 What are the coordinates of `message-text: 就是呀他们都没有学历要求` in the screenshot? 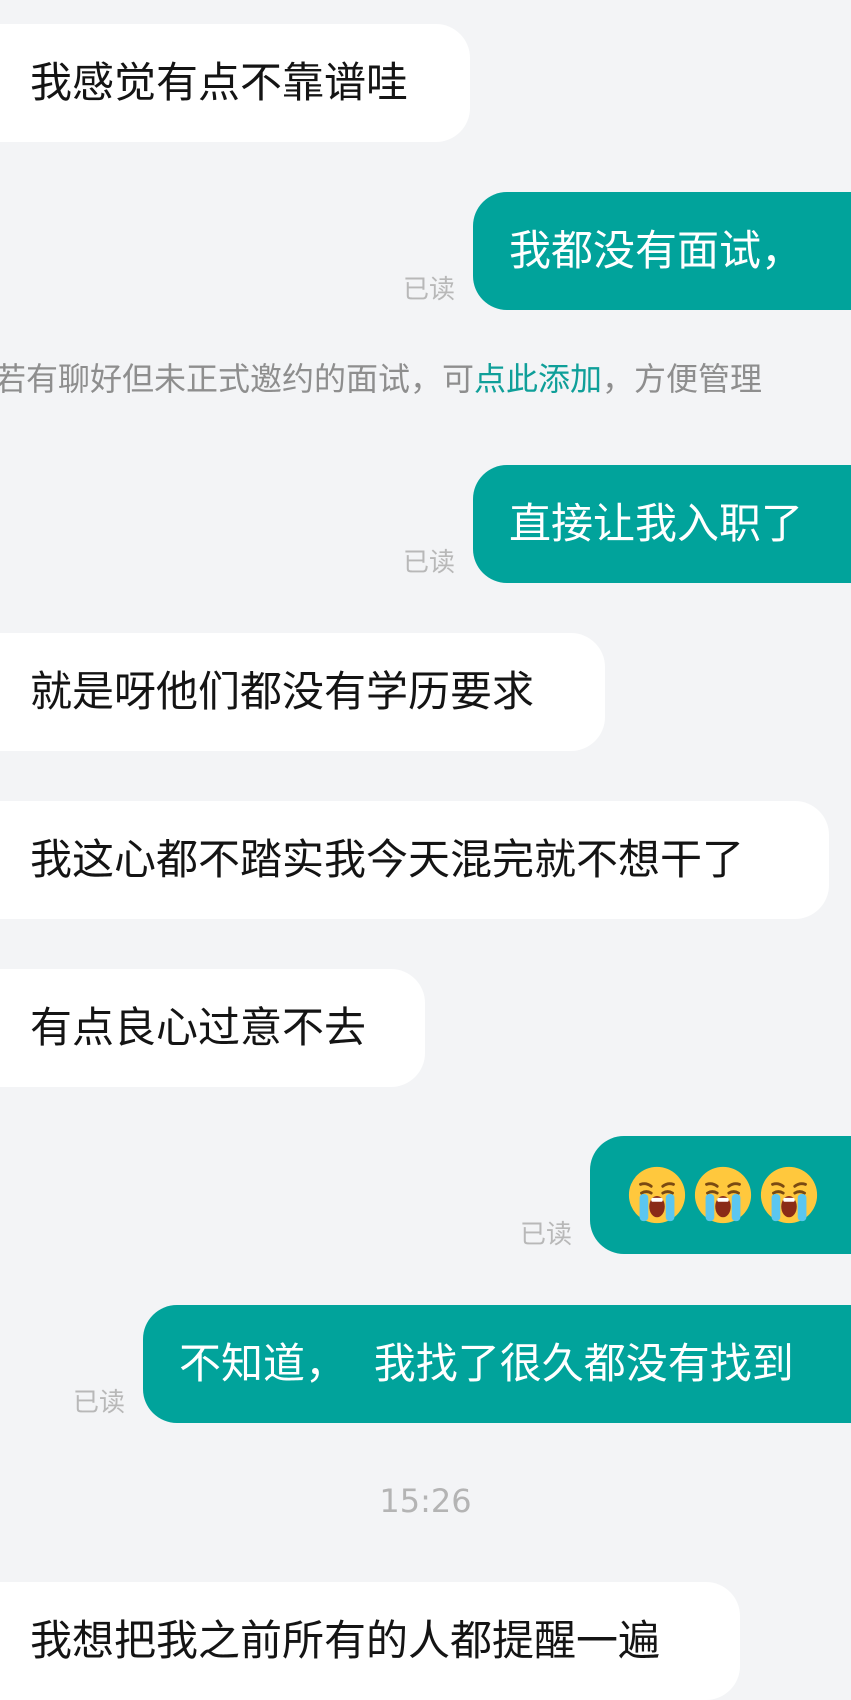 It's located at (282, 691).